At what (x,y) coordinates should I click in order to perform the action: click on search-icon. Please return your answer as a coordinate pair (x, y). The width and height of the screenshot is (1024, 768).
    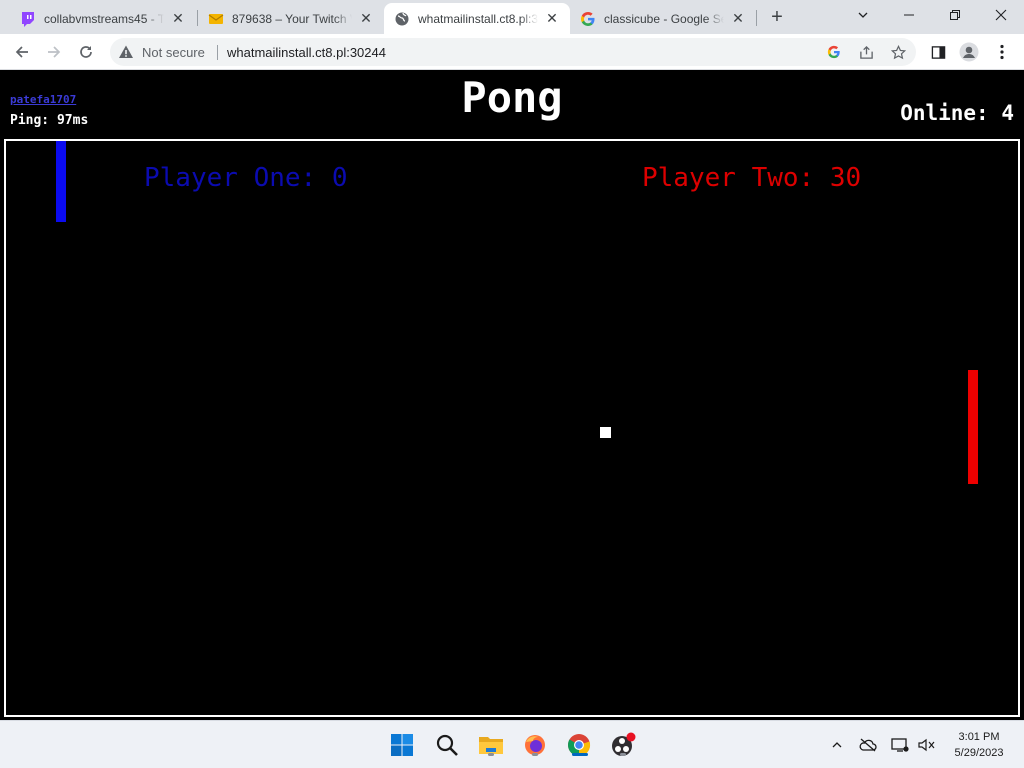
    Looking at the image, I should click on (447, 745).